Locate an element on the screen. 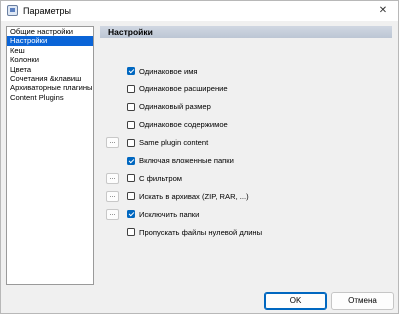 The image size is (400, 315). sidebar-item: Кеш is located at coordinates (50, 50).